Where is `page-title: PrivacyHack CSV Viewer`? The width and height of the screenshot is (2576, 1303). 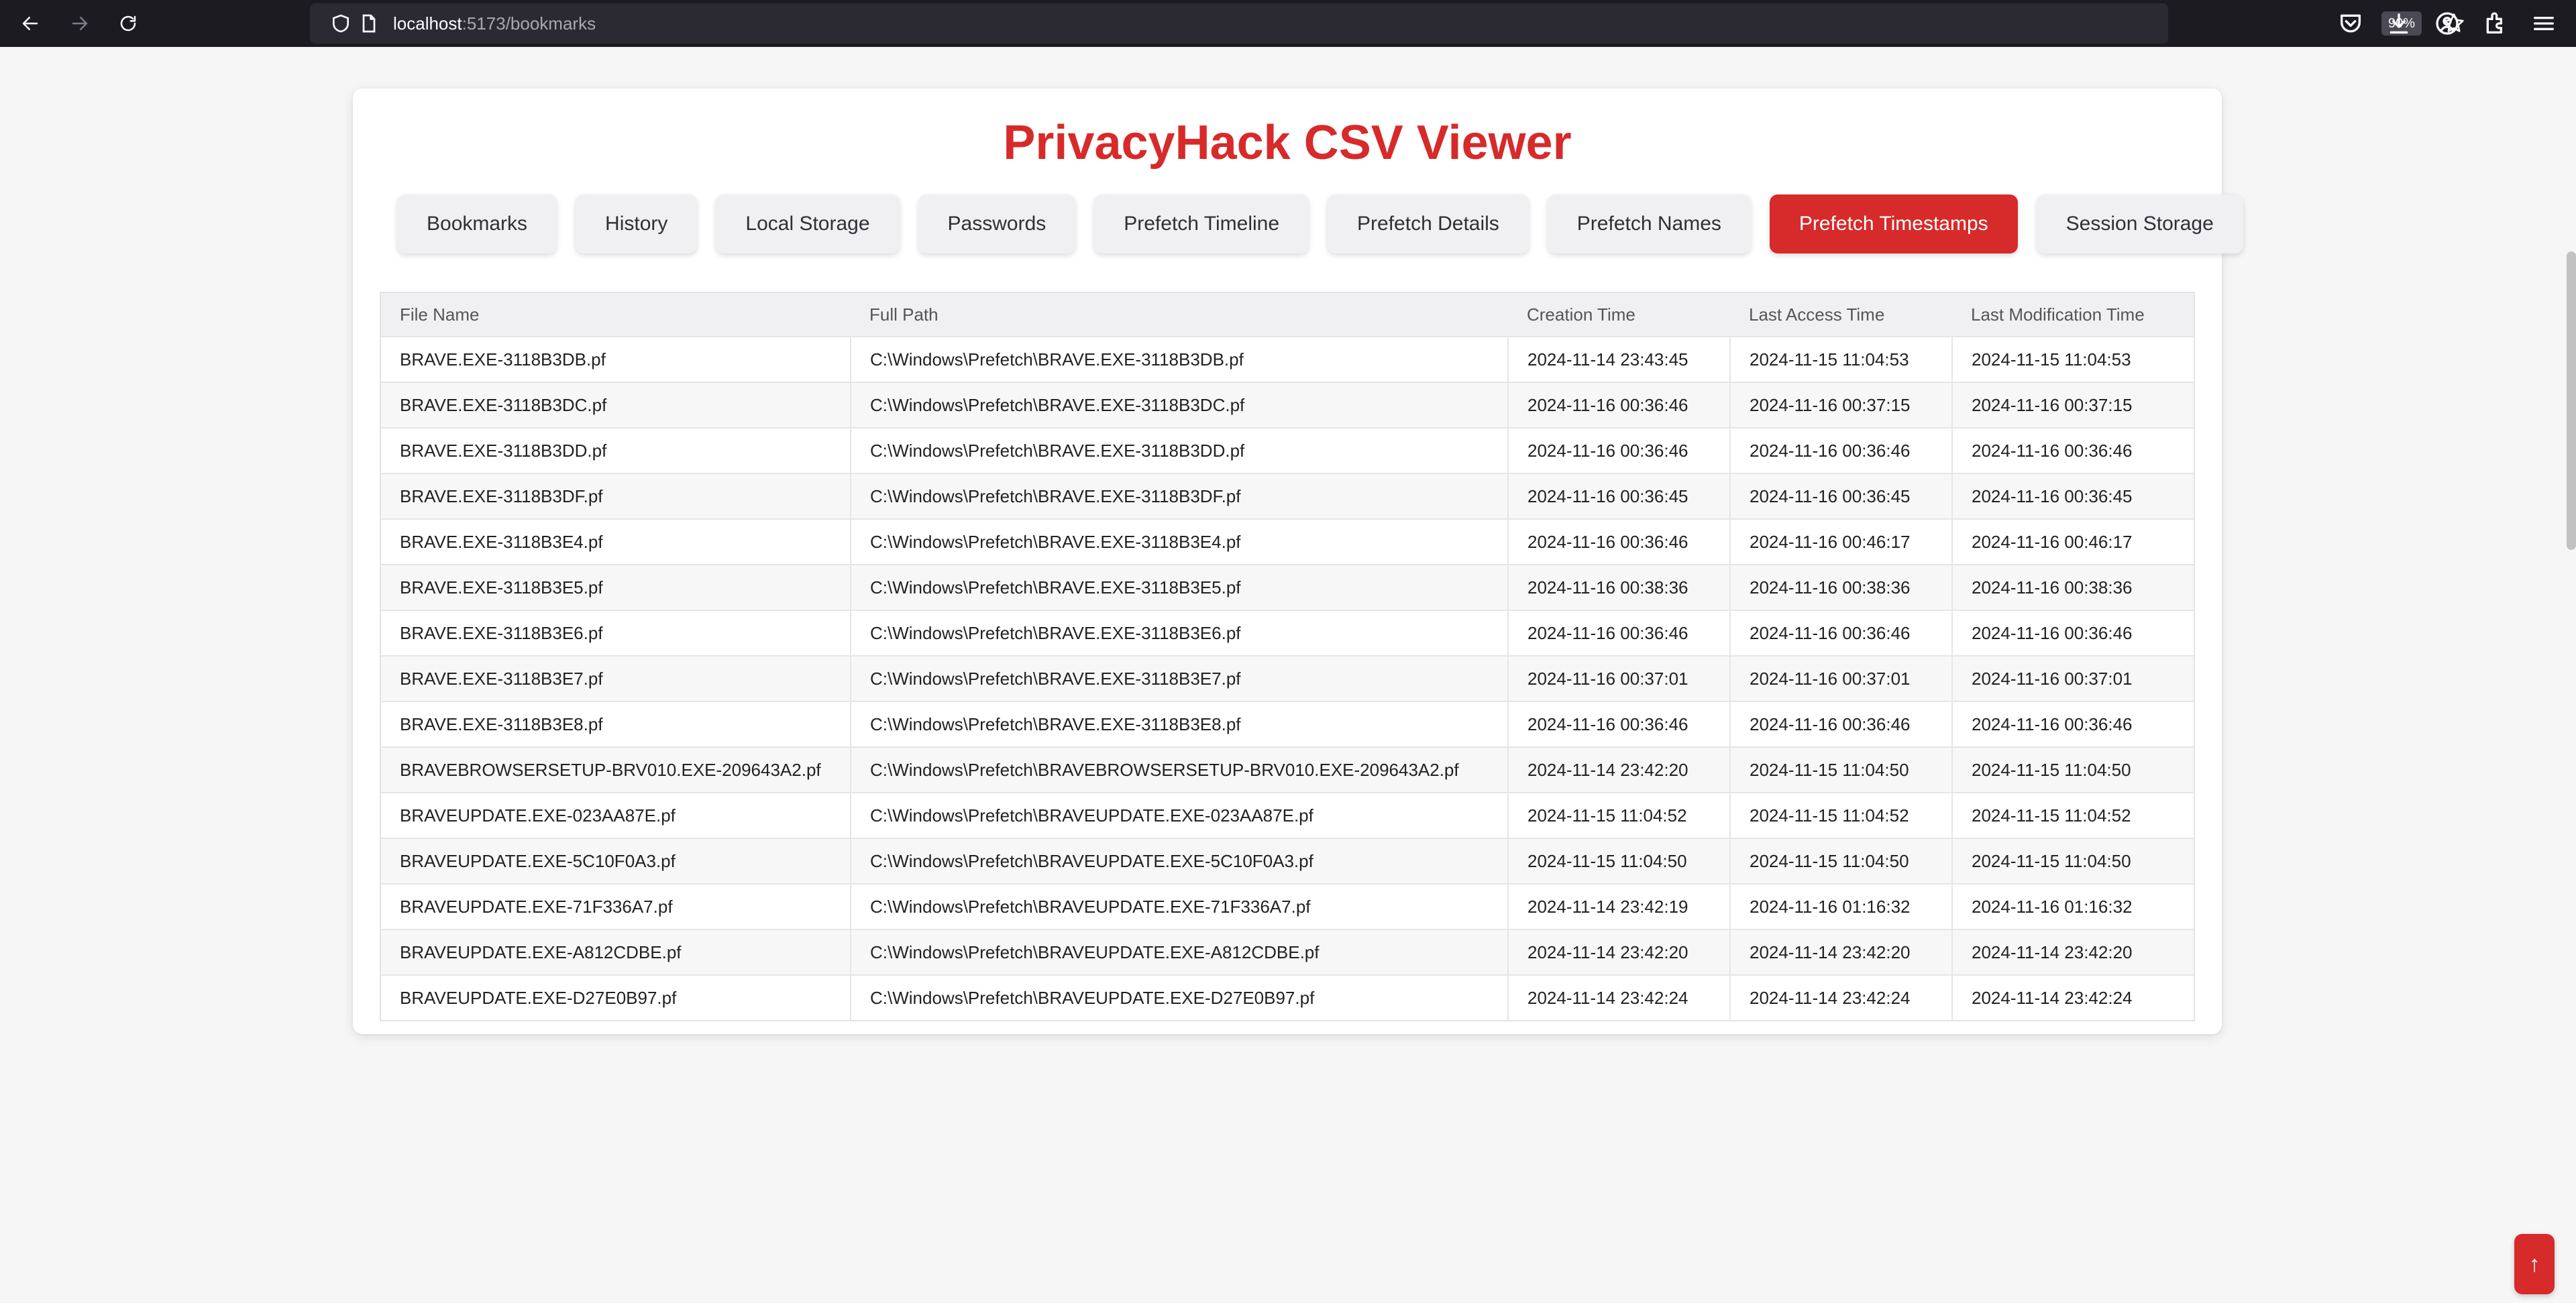 page-title: PrivacyHack CSV Viewer is located at coordinates (1287, 143).